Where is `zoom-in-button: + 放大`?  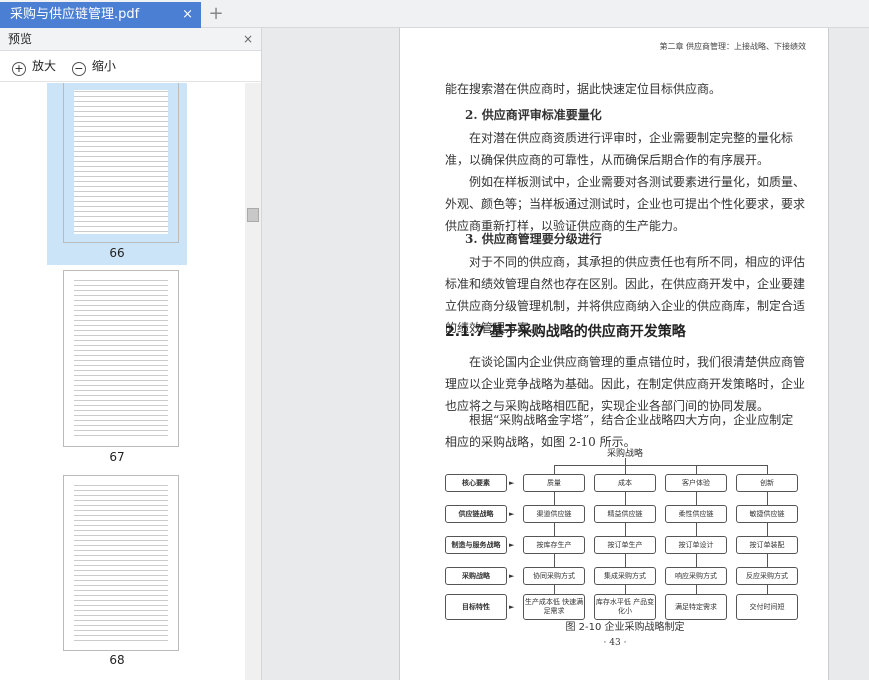 zoom-in-button: + 放大 is located at coordinates (37, 67).